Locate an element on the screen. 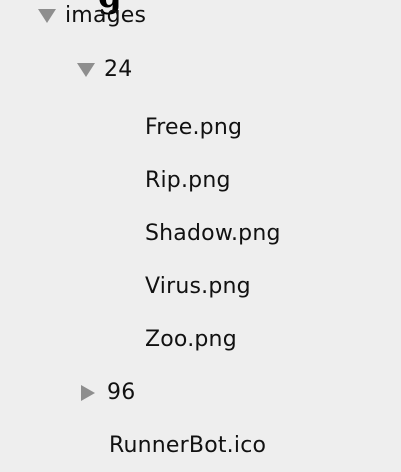 This screenshot has width=401, height=472. tree-item-label: Shadow.png is located at coordinates (213, 233).